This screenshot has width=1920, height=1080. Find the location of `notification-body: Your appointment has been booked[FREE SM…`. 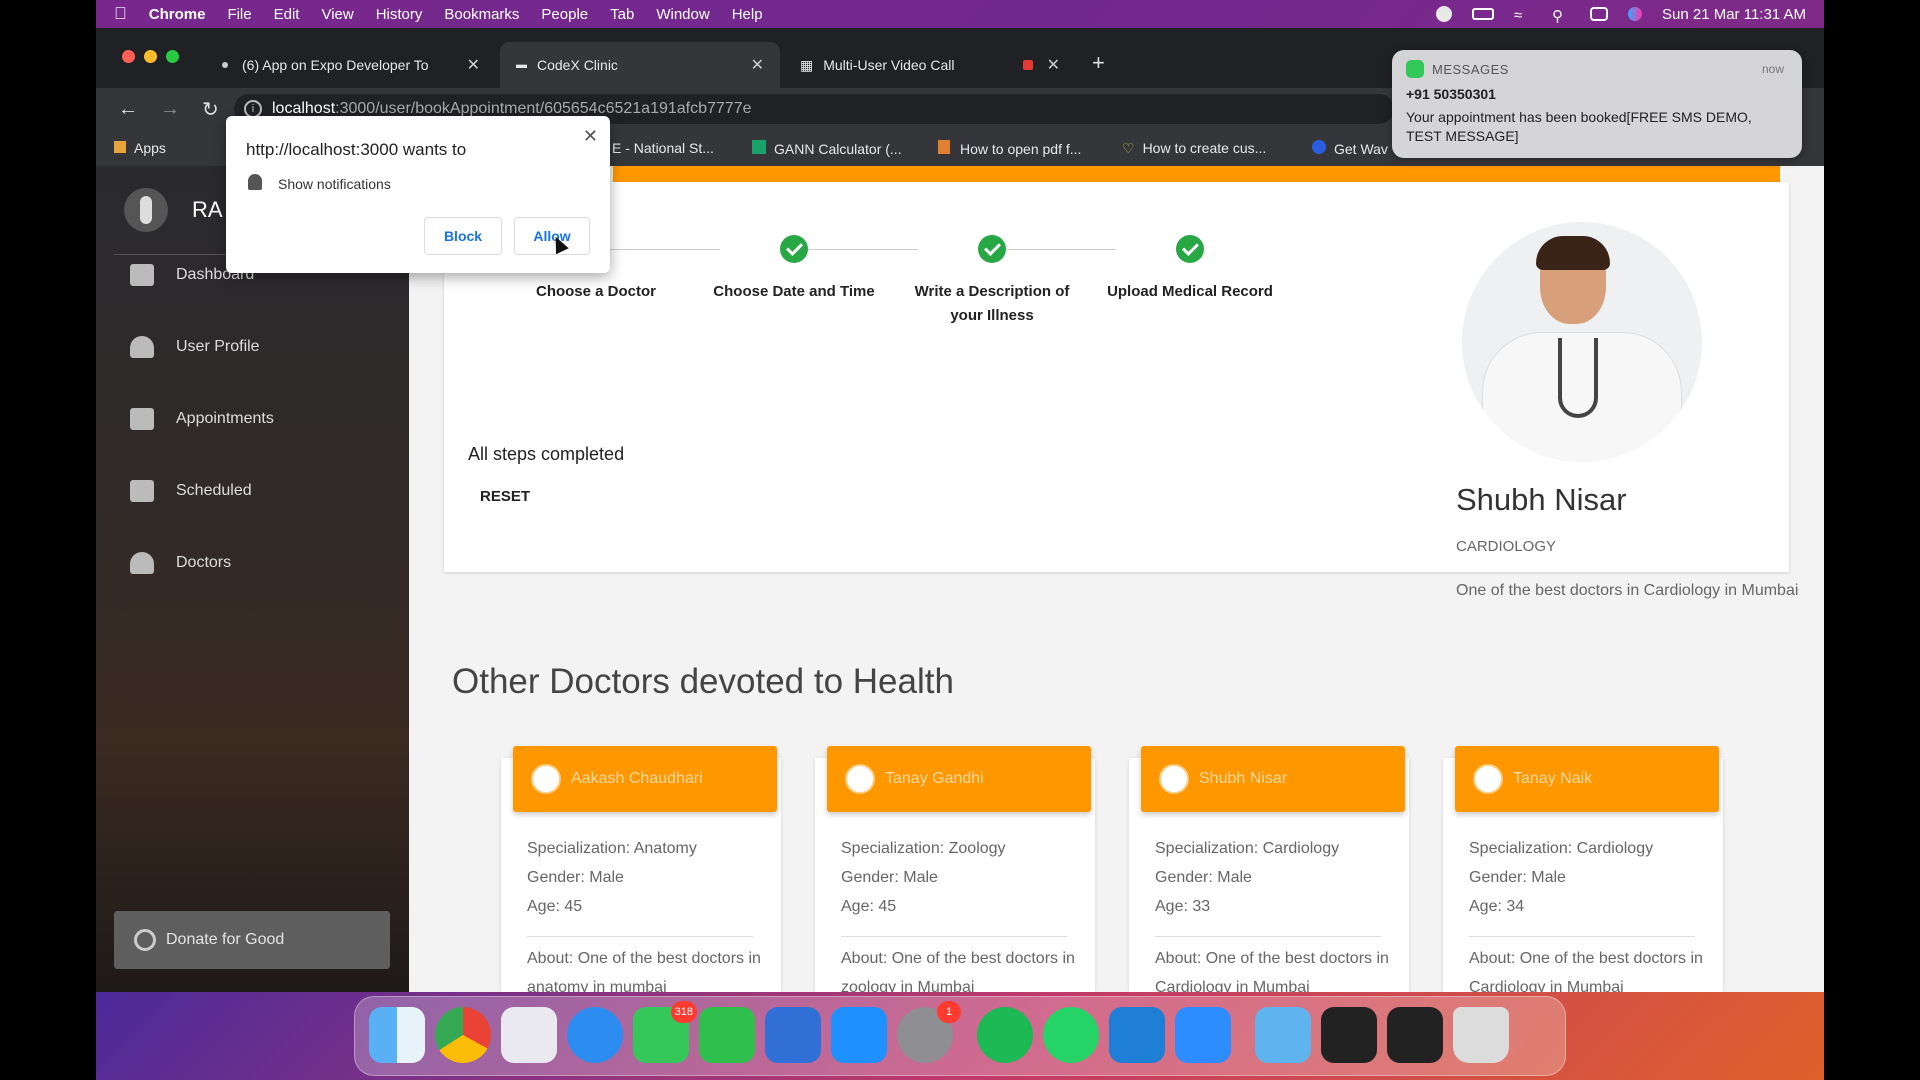

notification-body: Your appointment has been booked[FREE SM… is located at coordinates (1579, 126).